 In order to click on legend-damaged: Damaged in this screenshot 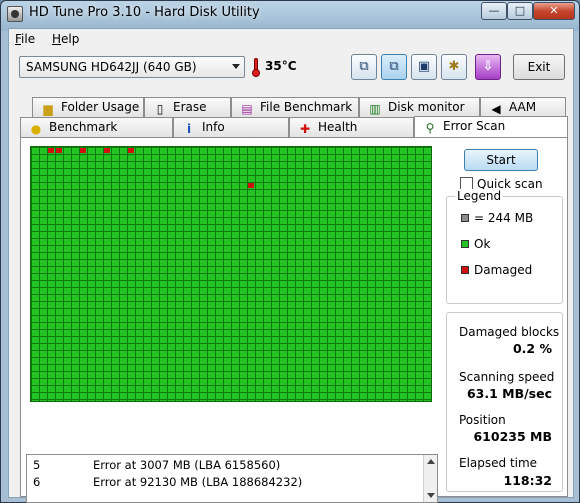, I will do `click(496, 270)`.